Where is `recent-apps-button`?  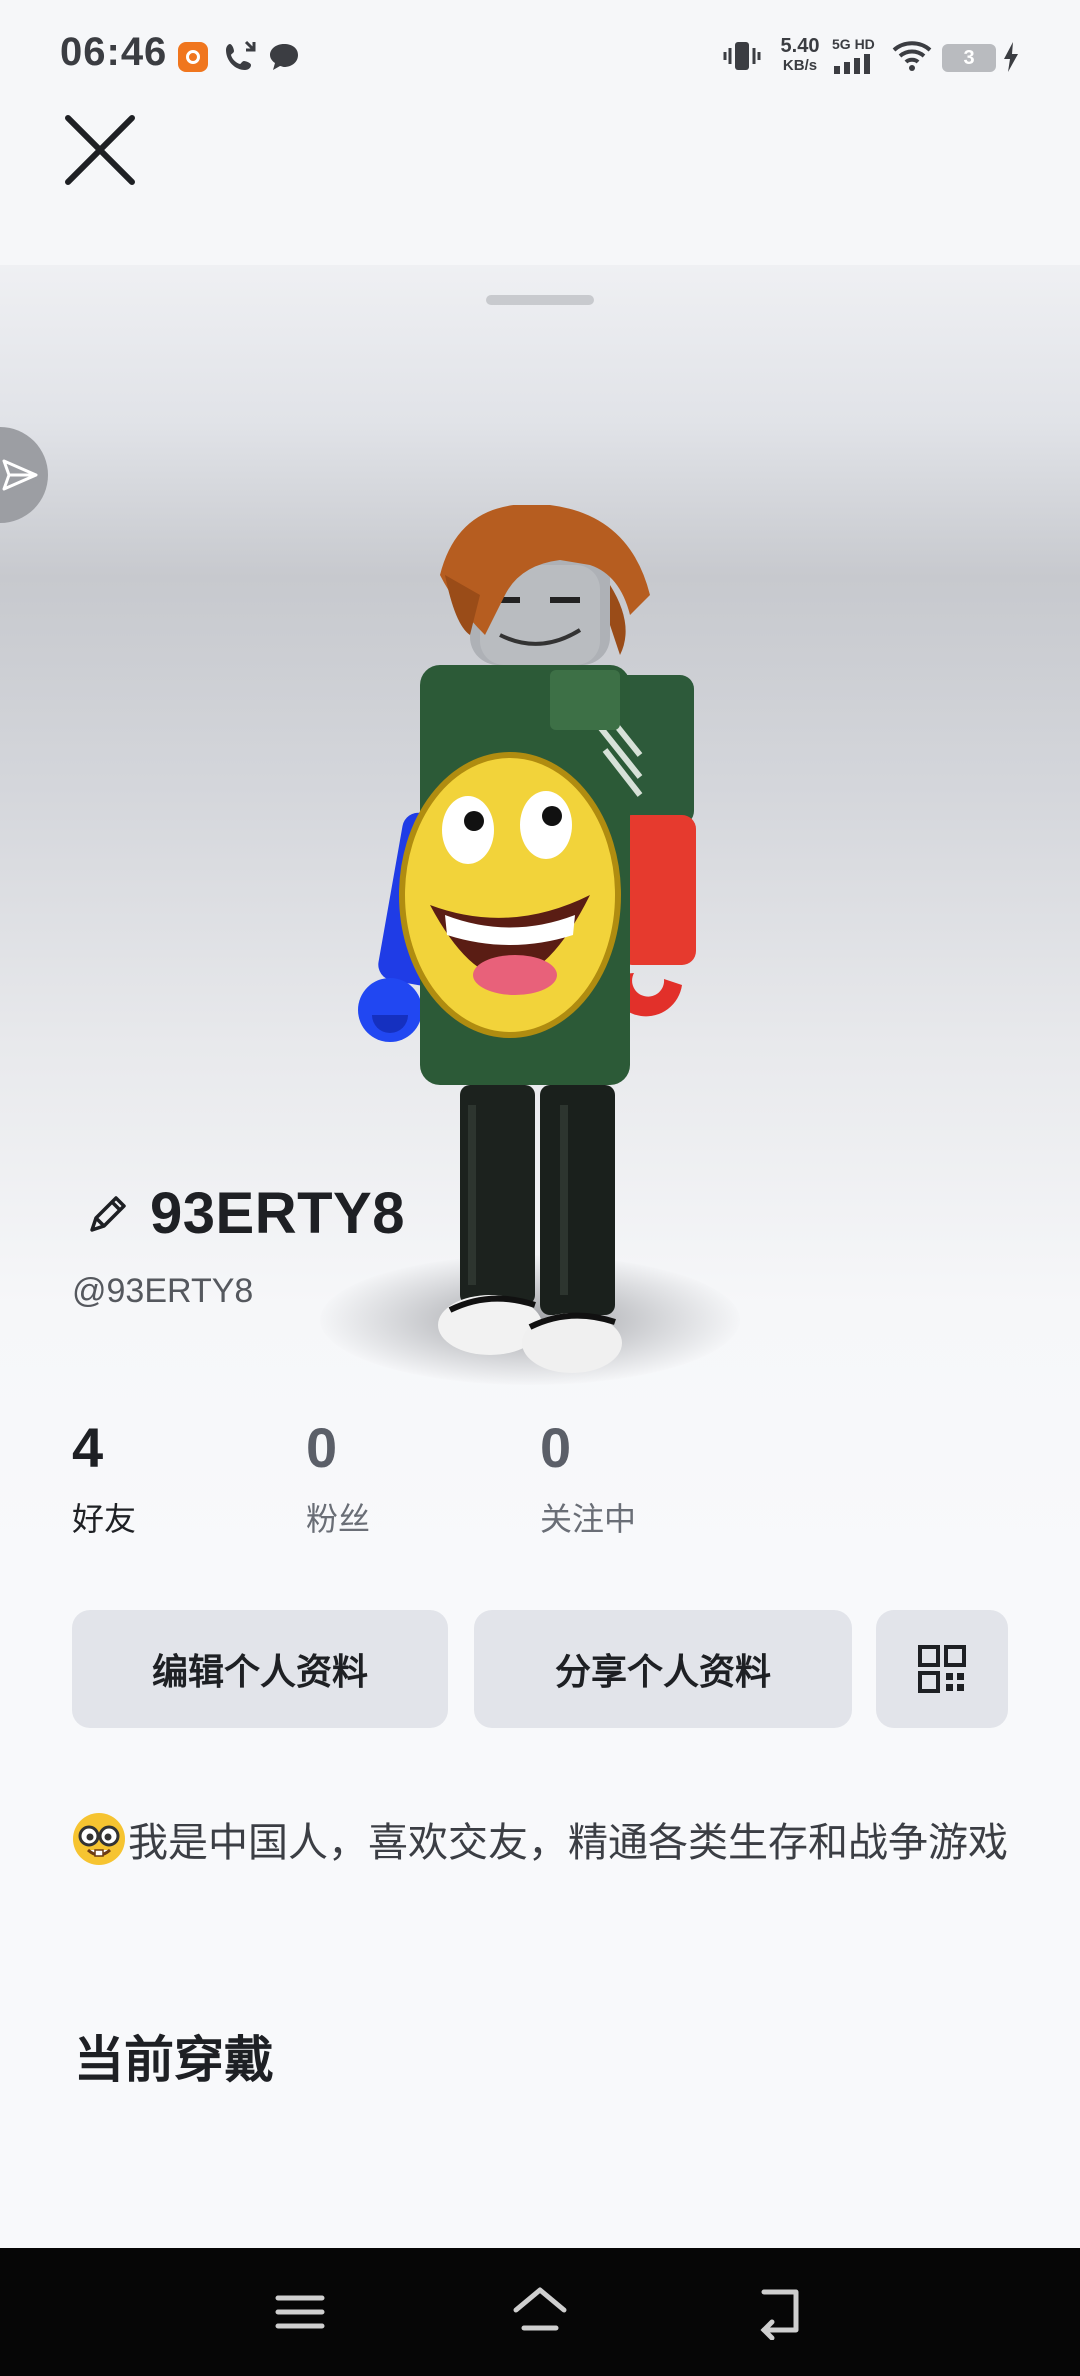
recent-apps-button is located at coordinates (300, 2312).